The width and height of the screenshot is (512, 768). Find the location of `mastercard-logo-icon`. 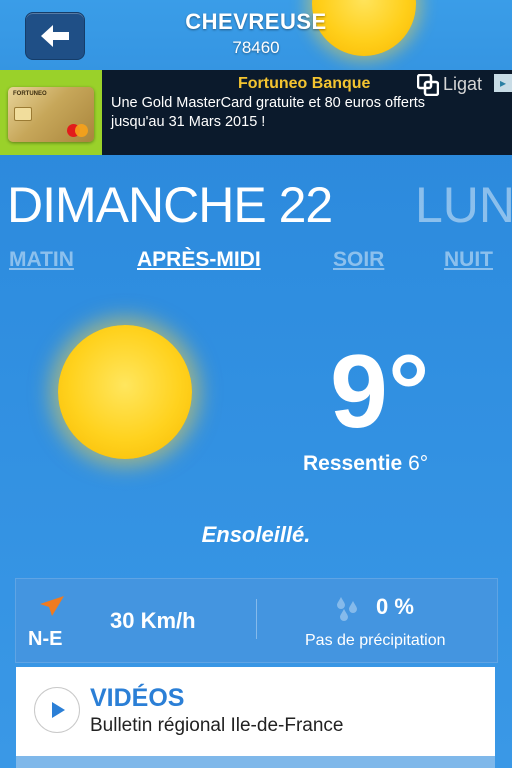

mastercard-logo-icon is located at coordinates (78, 130).